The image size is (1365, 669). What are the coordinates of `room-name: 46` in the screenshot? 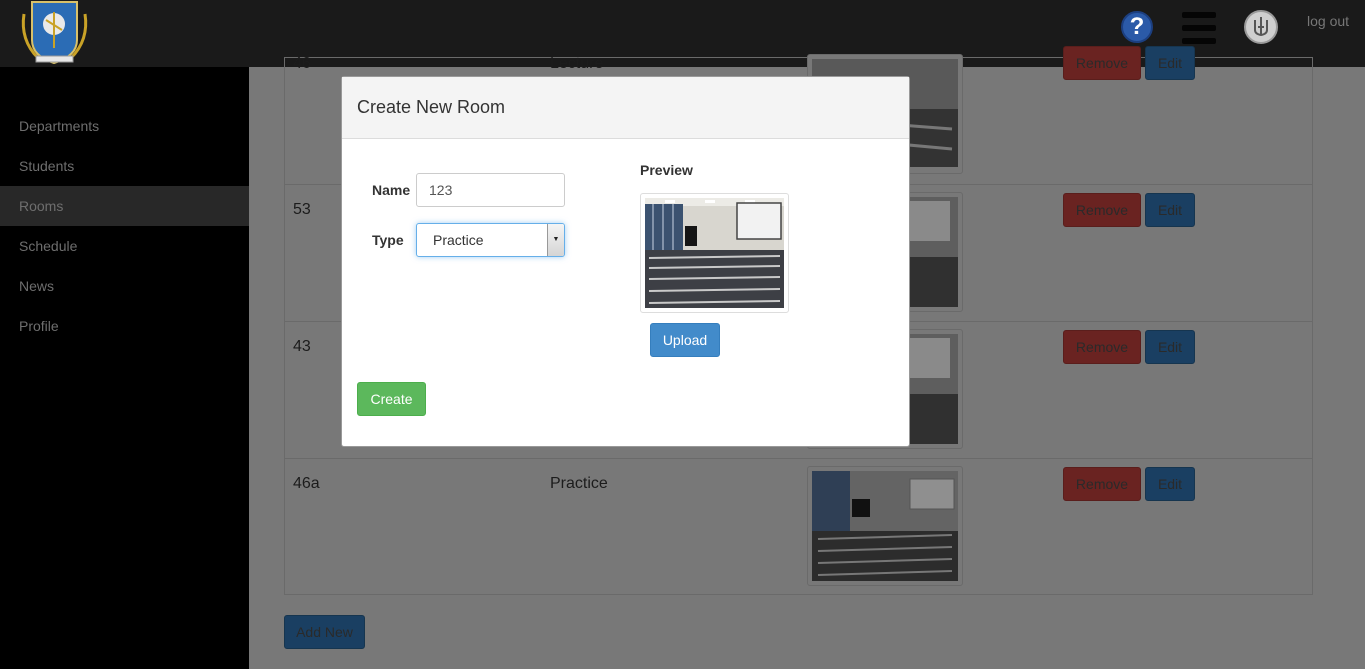 It's located at (302, 63).